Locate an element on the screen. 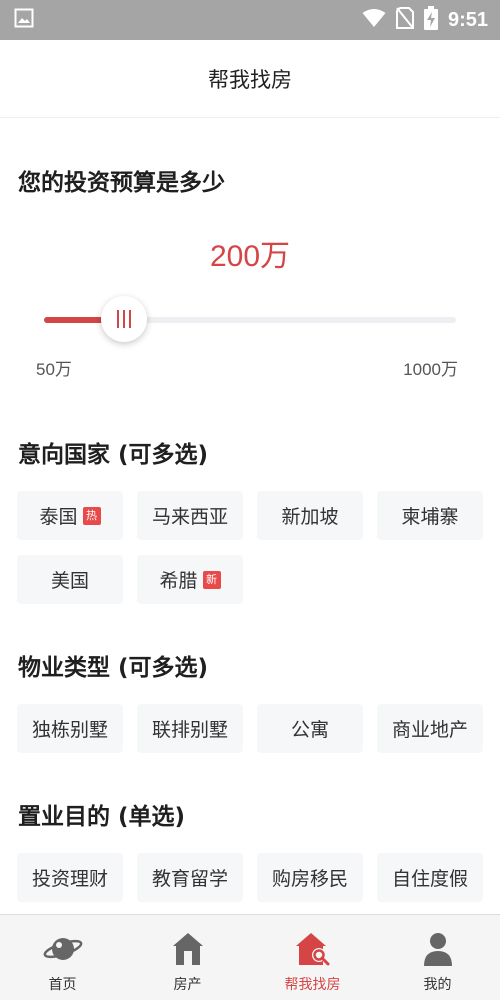  chip-label: 柬埔寨 is located at coordinates (430, 517).